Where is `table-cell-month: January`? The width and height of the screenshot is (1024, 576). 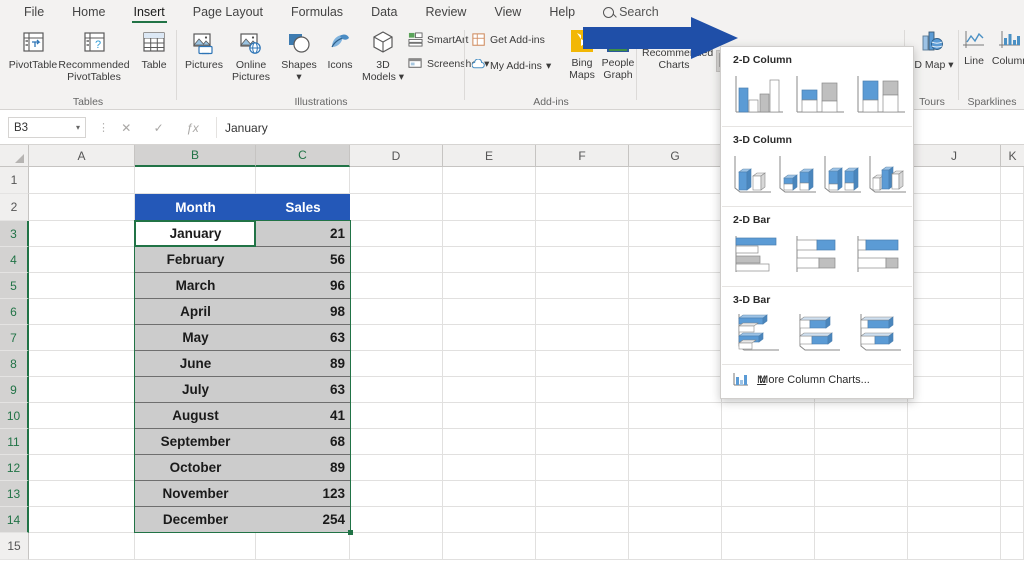 table-cell-month: January is located at coordinates (195, 234).